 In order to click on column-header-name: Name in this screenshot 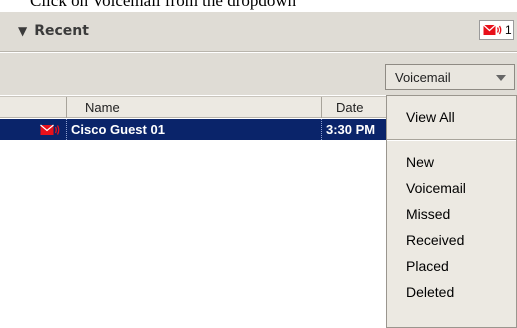, I will do `click(193, 107)`.